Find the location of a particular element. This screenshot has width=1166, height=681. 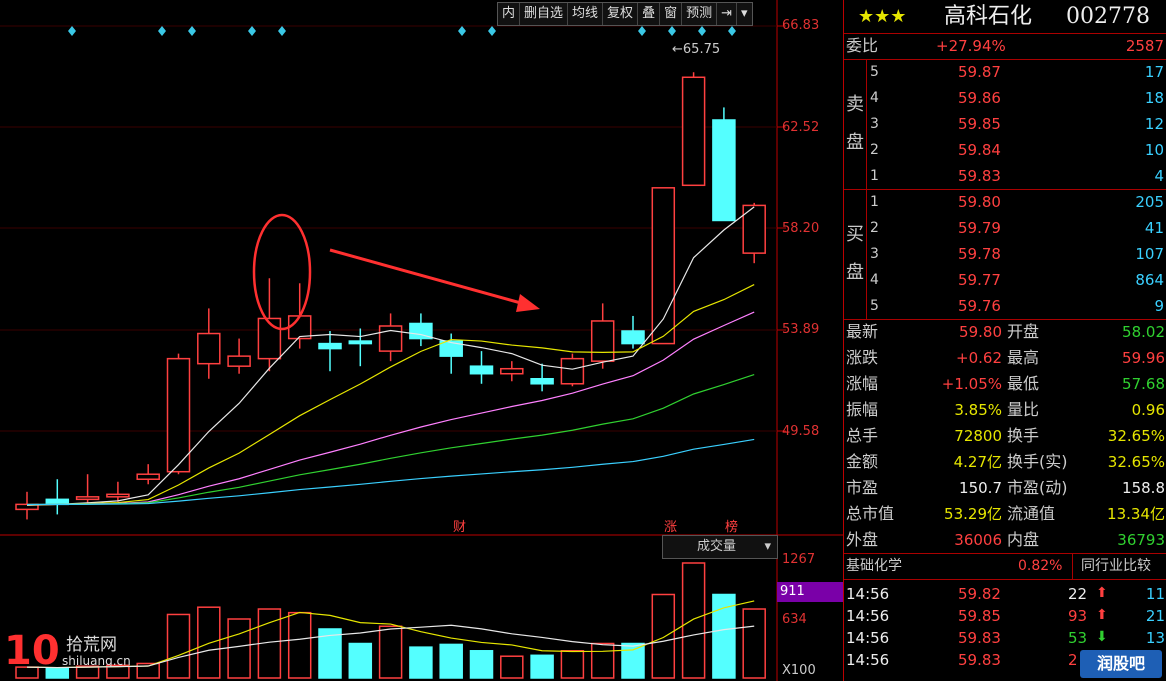

stat-value: 53.29亿 is located at coordinates (973, 514).